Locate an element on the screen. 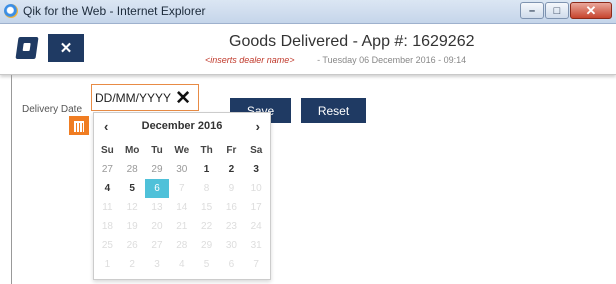 This screenshot has width=616, height=284. week-row: 1 2 3 4 5 6 7 is located at coordinates (182, 264).